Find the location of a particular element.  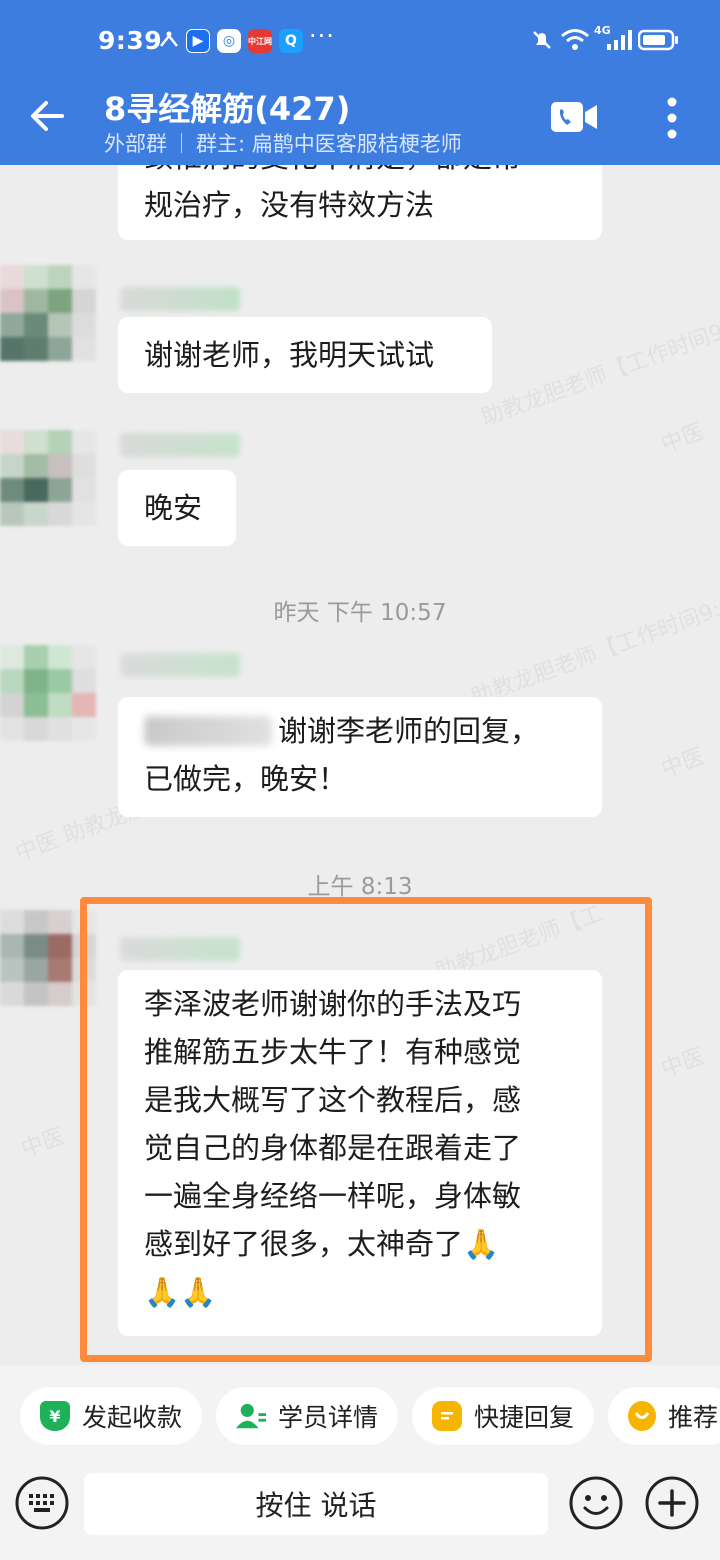

quick-action-payment: ¥ 发起收款 is located at coordinates (111, 1416).